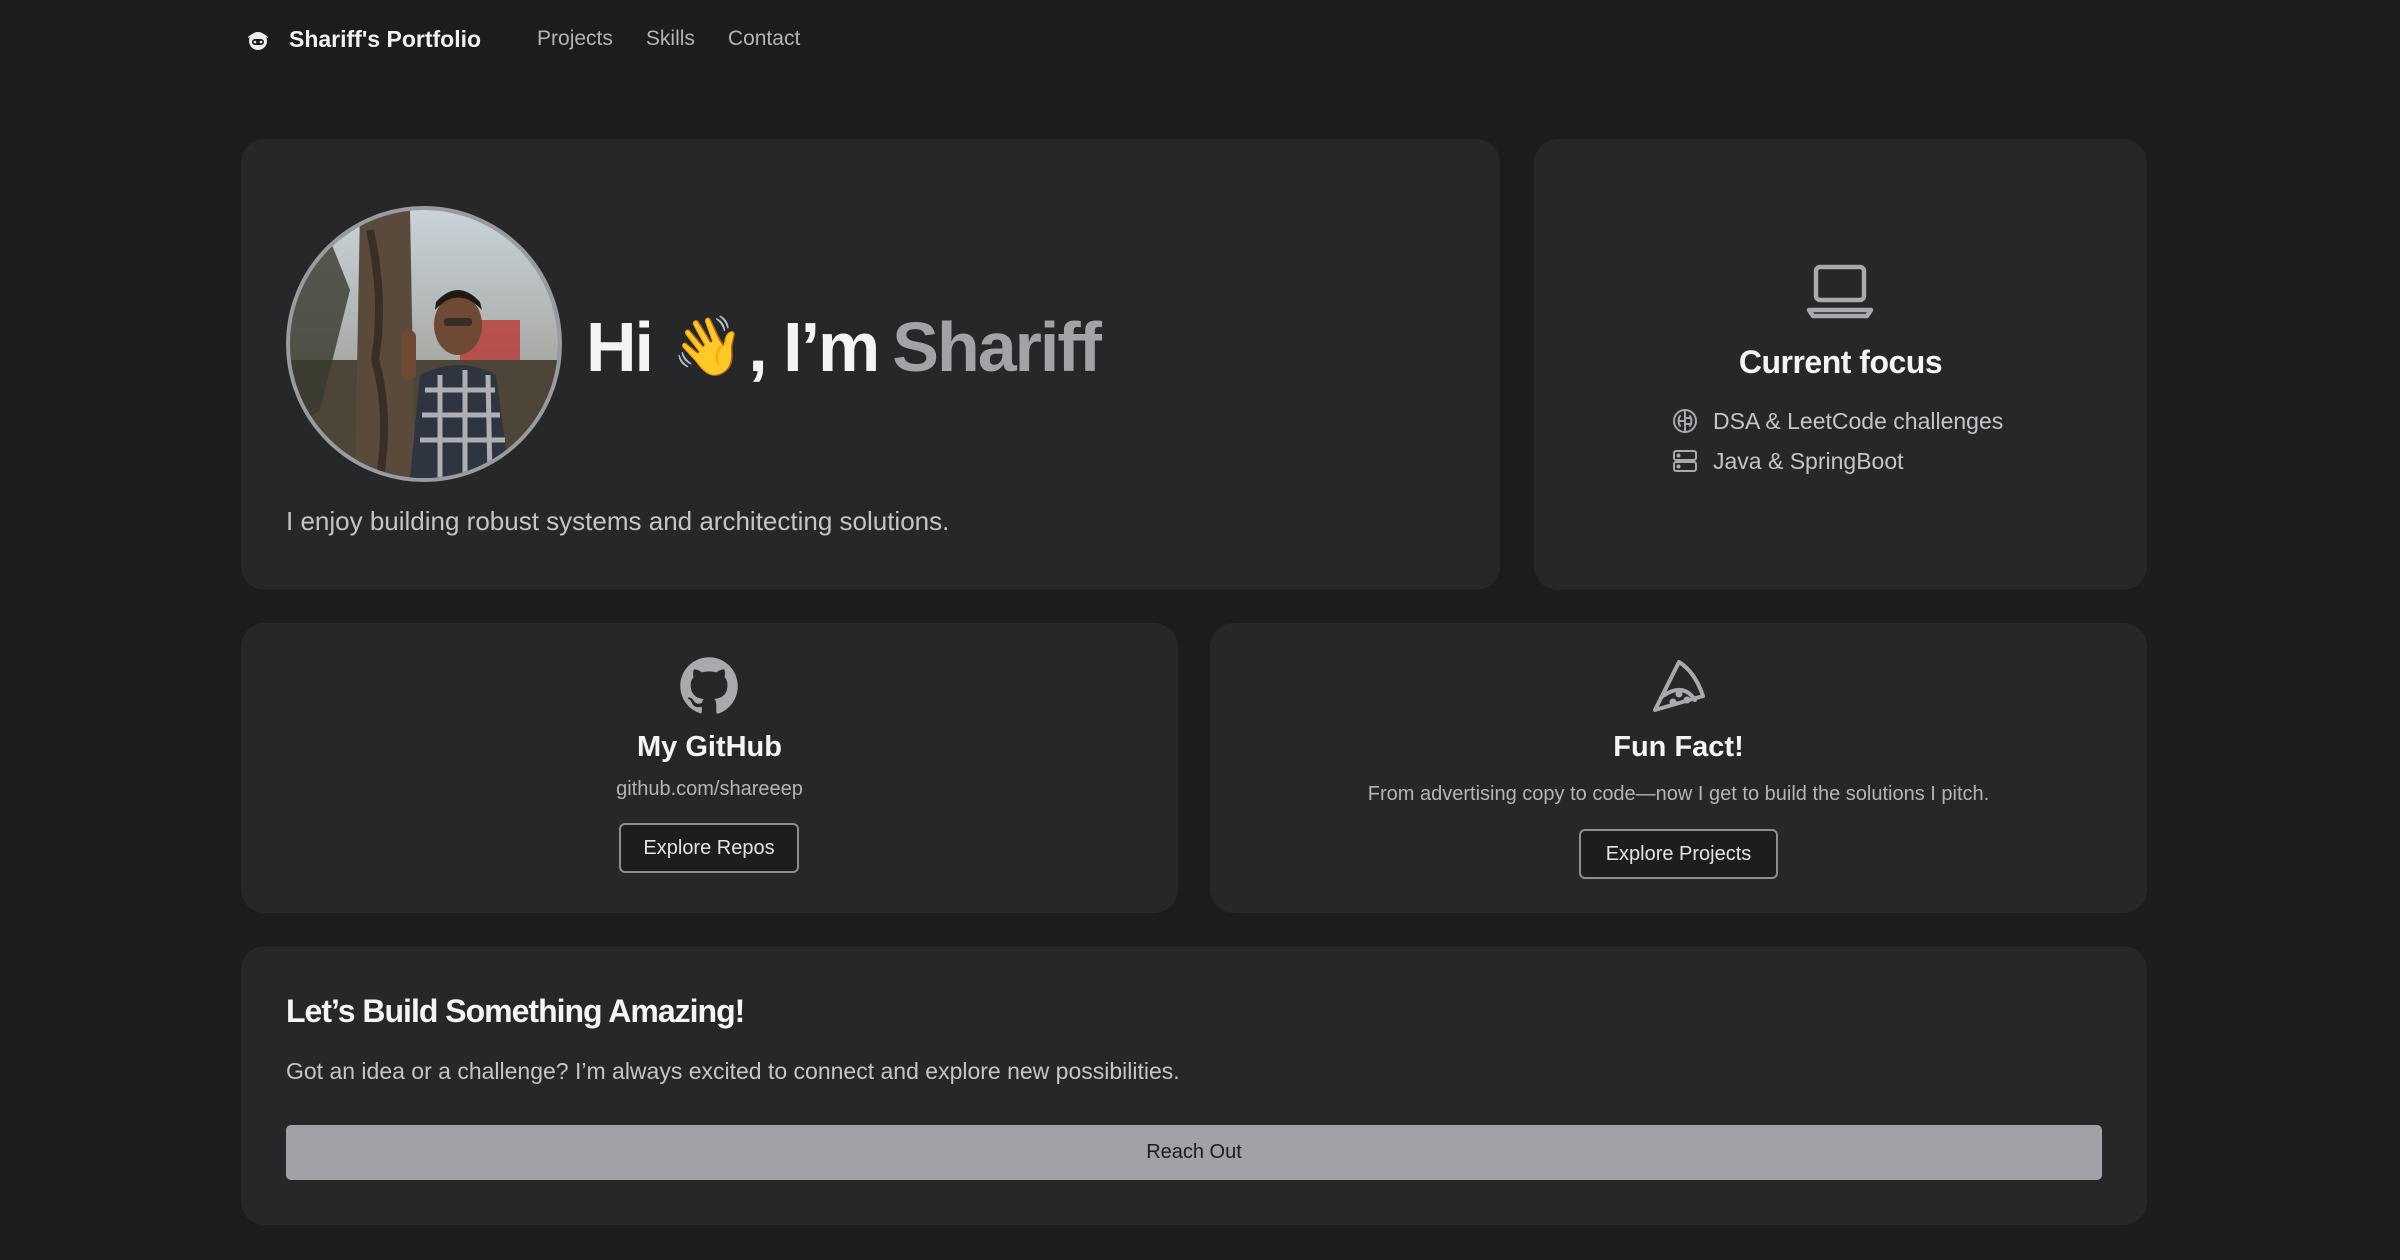 This screenshot has width=2400, height=1260. I want to click on focus-item-label: DSA & LeetCode challenges, so click(1858, 420).